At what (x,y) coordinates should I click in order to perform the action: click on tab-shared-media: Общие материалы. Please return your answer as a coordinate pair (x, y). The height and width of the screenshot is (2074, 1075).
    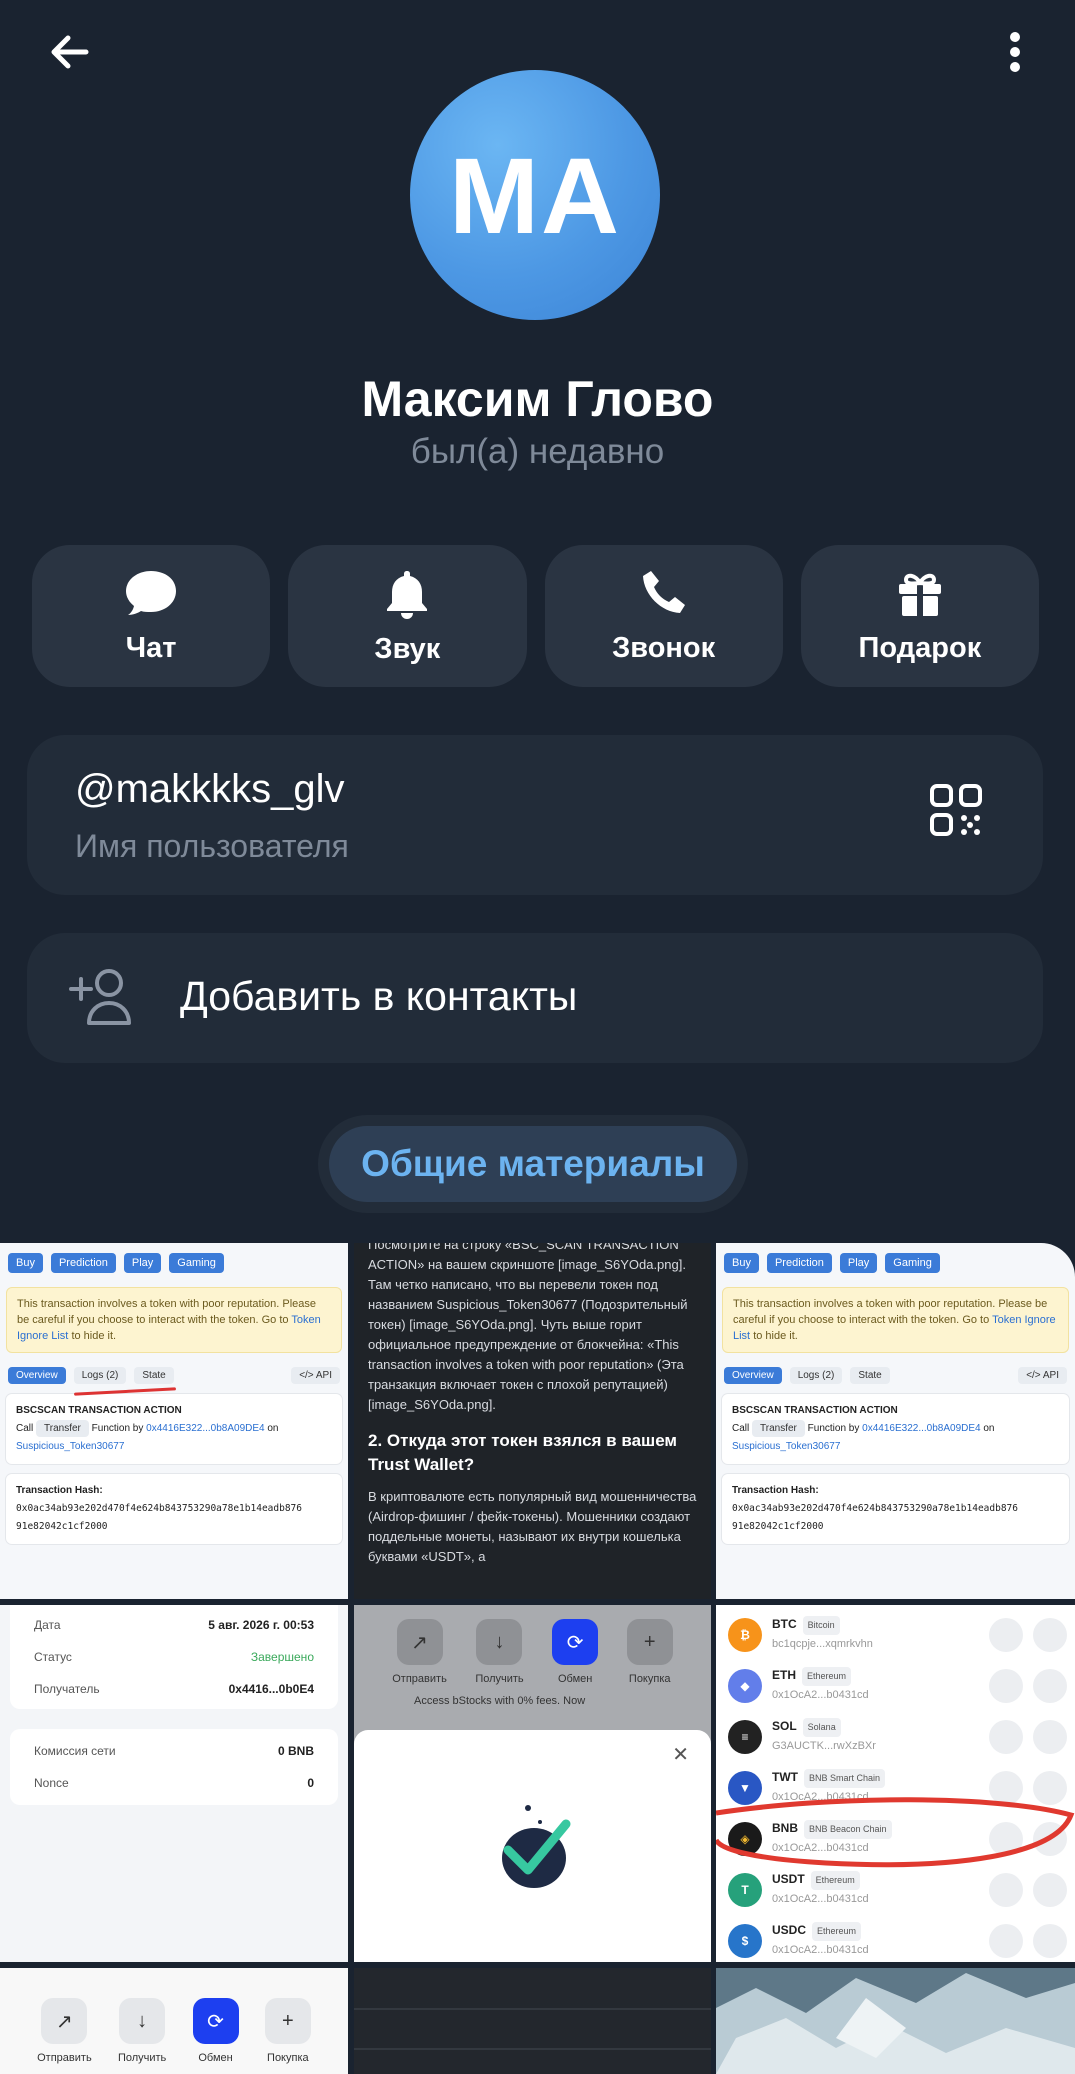
    Looking at the image, I should click on (533, 1164).